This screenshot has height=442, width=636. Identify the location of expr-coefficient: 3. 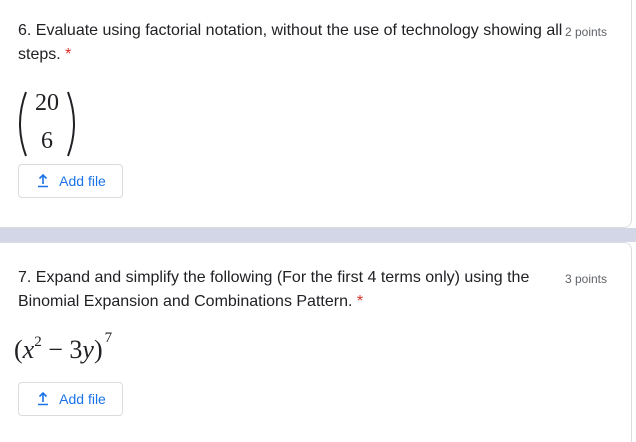
(76, 349).